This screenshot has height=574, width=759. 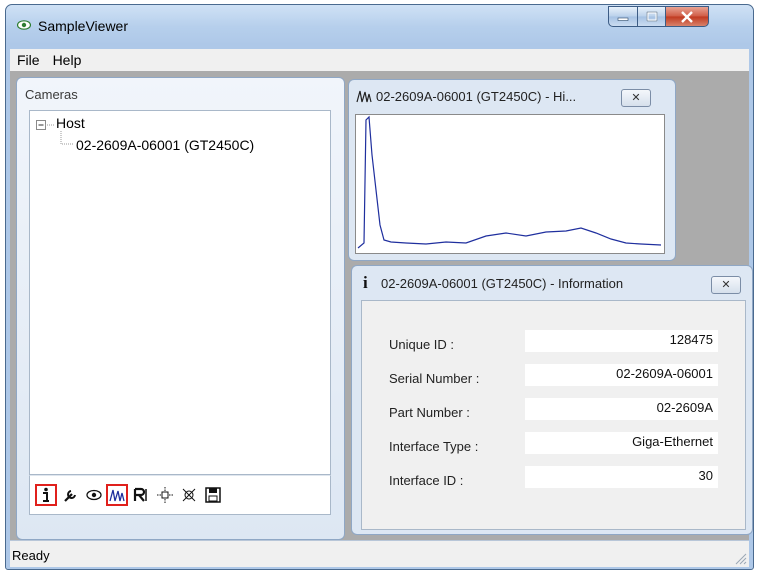 I want to click on info-row-unique-id: Unique ID : 128475, so click(x=553, y=341).